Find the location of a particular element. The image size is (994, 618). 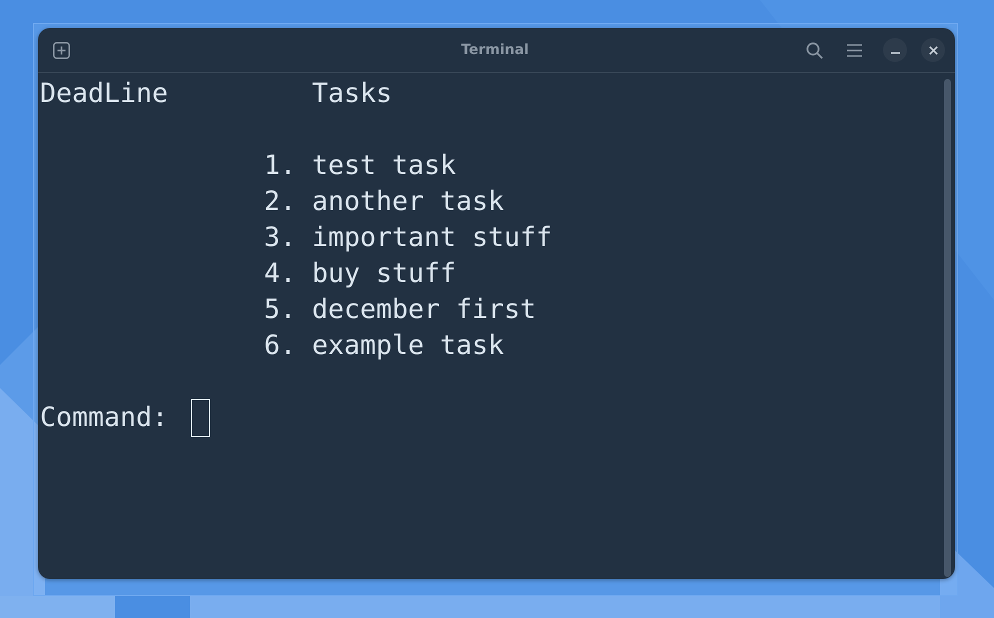

minimize-icon is located at coordinates (895, 53).